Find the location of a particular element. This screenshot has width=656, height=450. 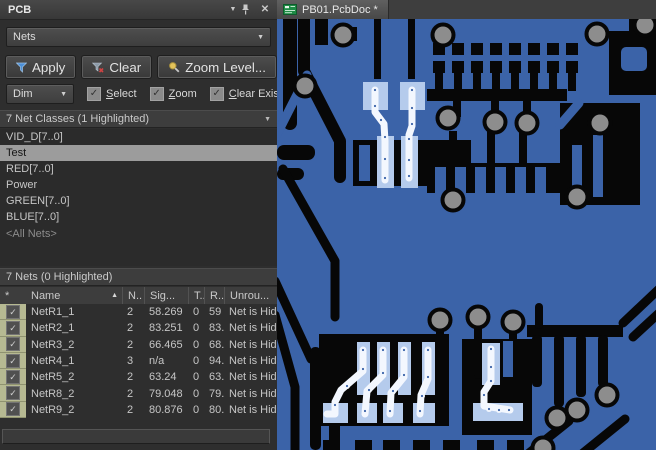

net-class-item: Power is located at coordinates (138, 185).